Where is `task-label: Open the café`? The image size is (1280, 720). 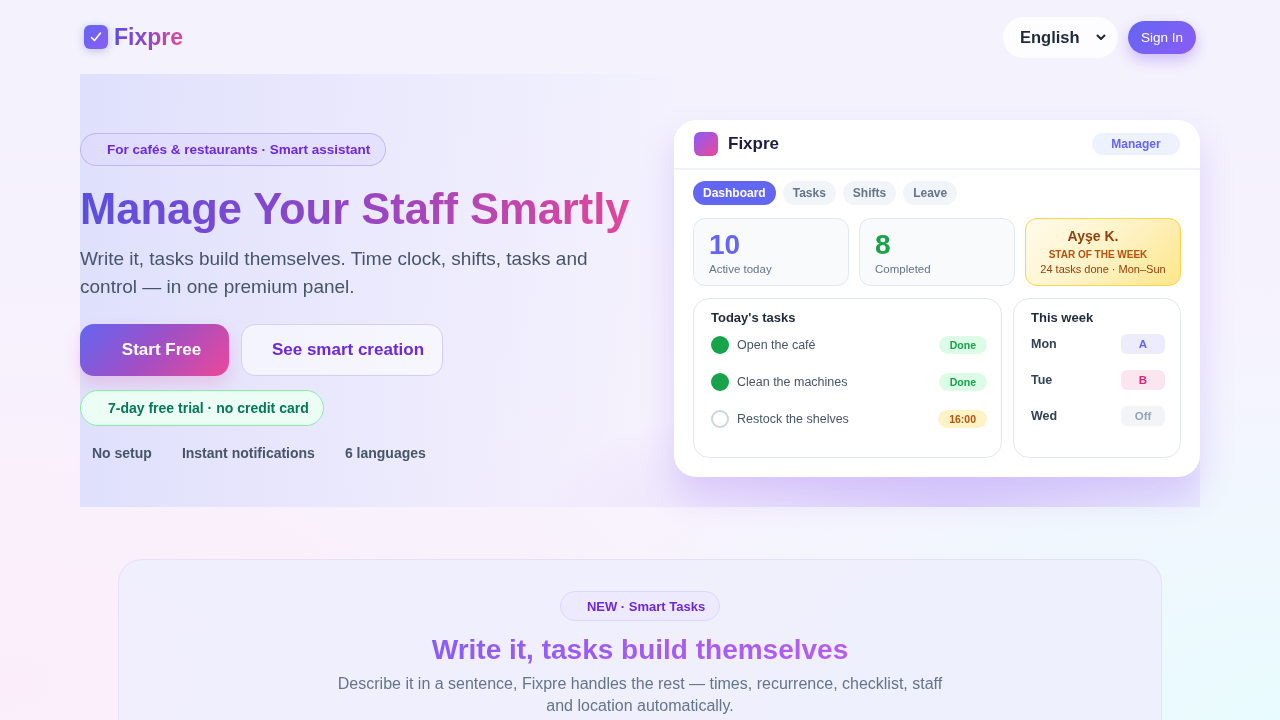 task-label: Open the café is located at coordinates (777, 344).